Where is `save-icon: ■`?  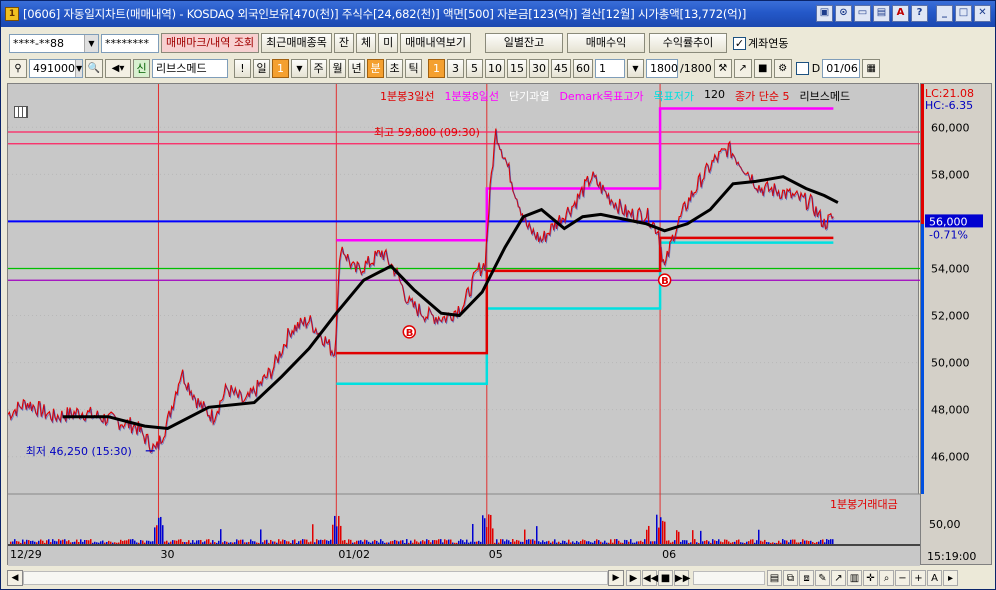 save-icon: ■ is located at coordinates (762, 68).